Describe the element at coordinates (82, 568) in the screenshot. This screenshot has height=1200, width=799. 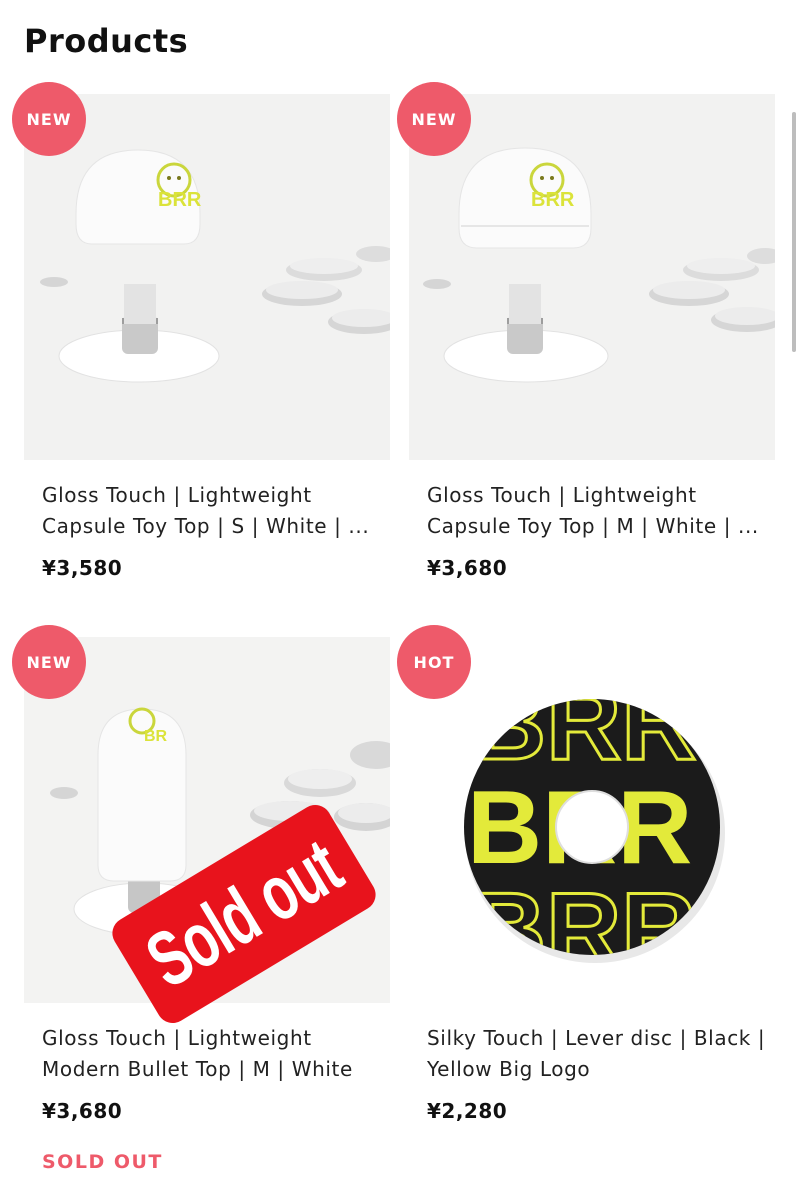
I see `product-price: ¥3,580` at that location.